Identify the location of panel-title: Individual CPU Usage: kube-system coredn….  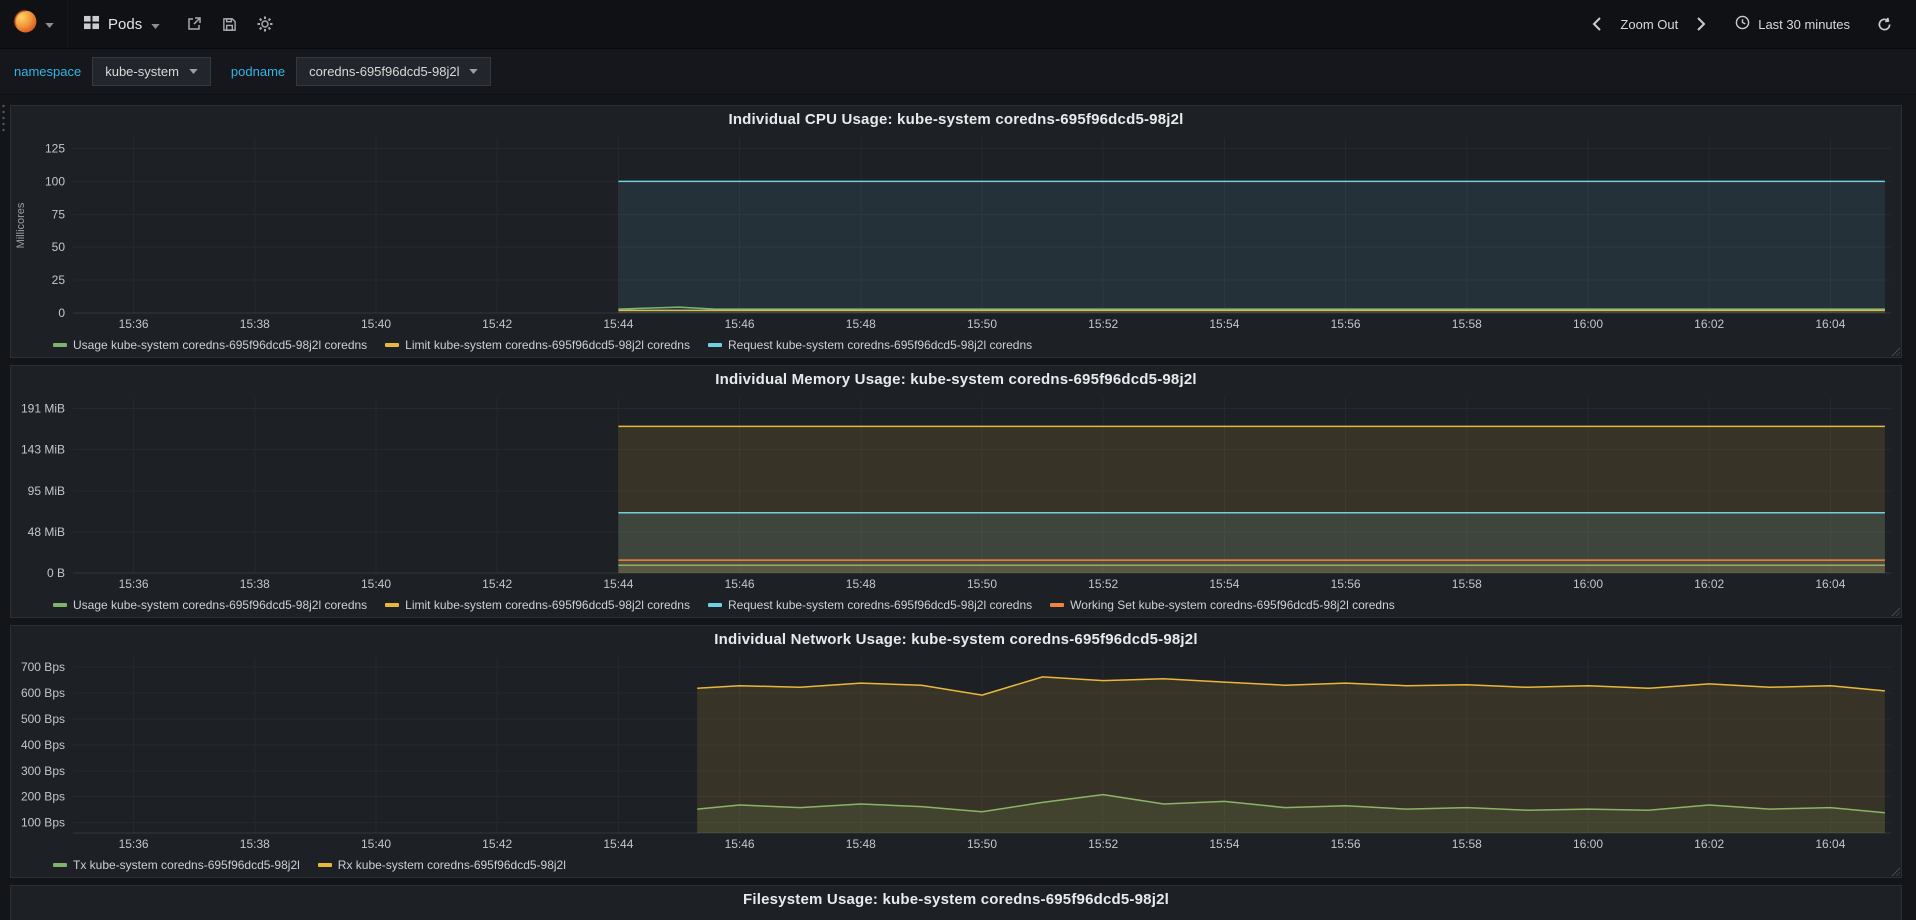
(956, 119).